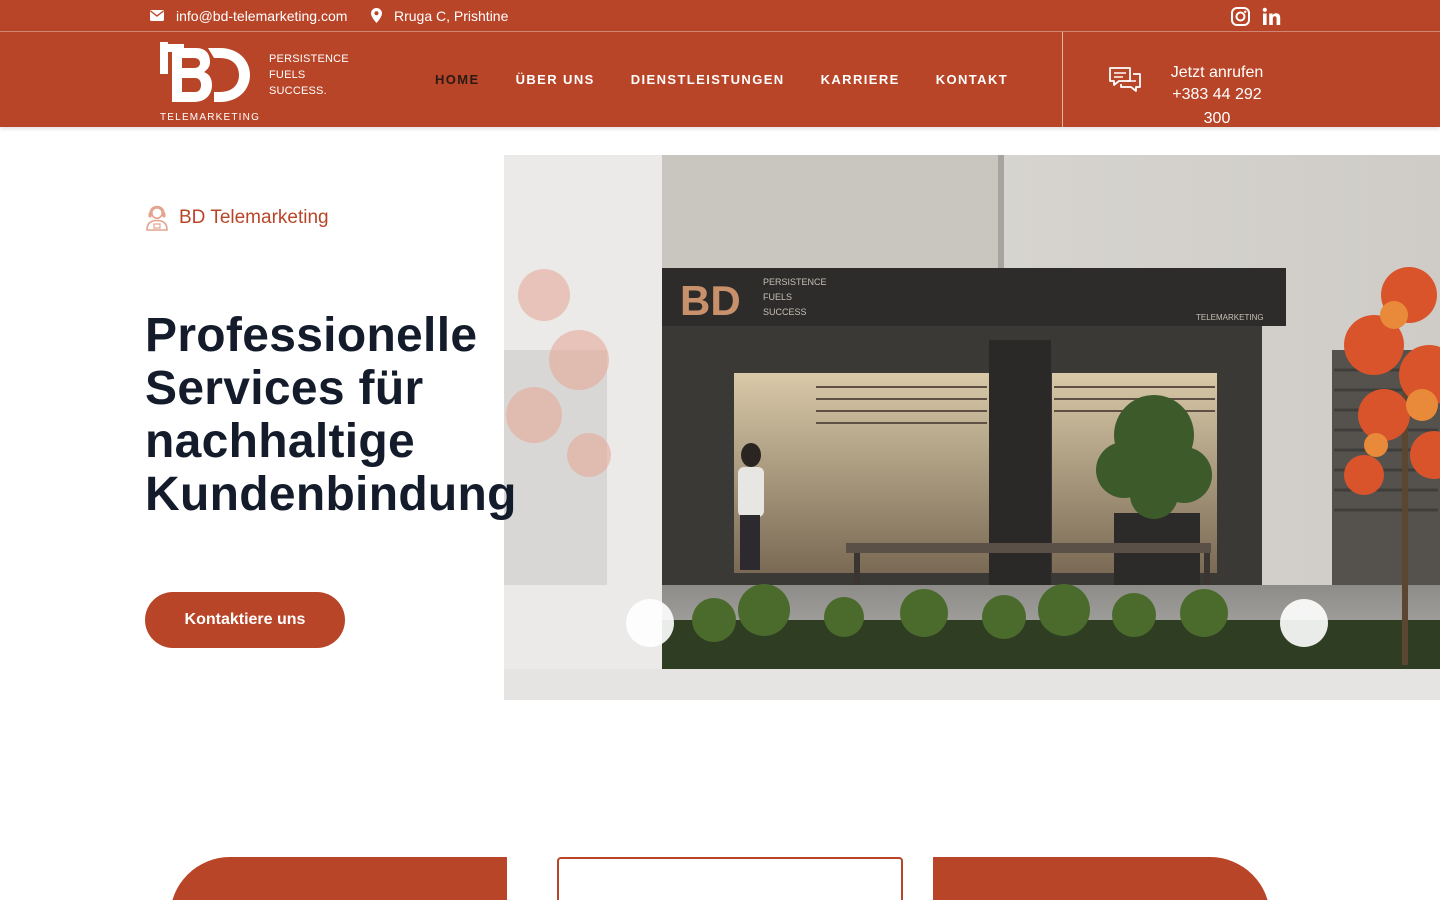  What do you see at coordinates (1271, 16) in the screenshot?
I see `linkedin-icon` at bounding box center [1271, 16].